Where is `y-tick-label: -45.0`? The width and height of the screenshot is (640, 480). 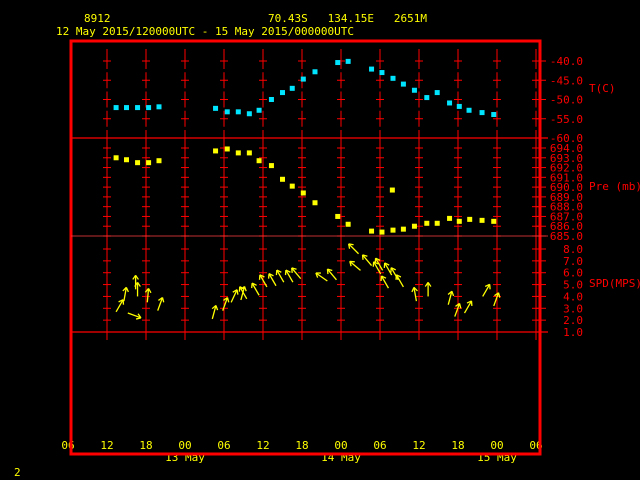 y-tick-label: -45.0 is located at coordinates (566, 80).